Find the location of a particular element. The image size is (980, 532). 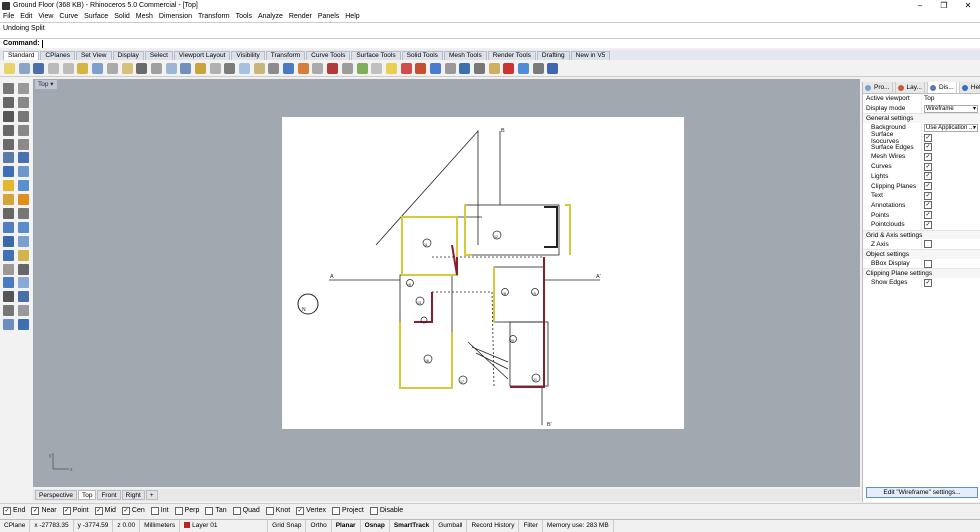

menu-tools: Tools is located at coordinates (244, 16).